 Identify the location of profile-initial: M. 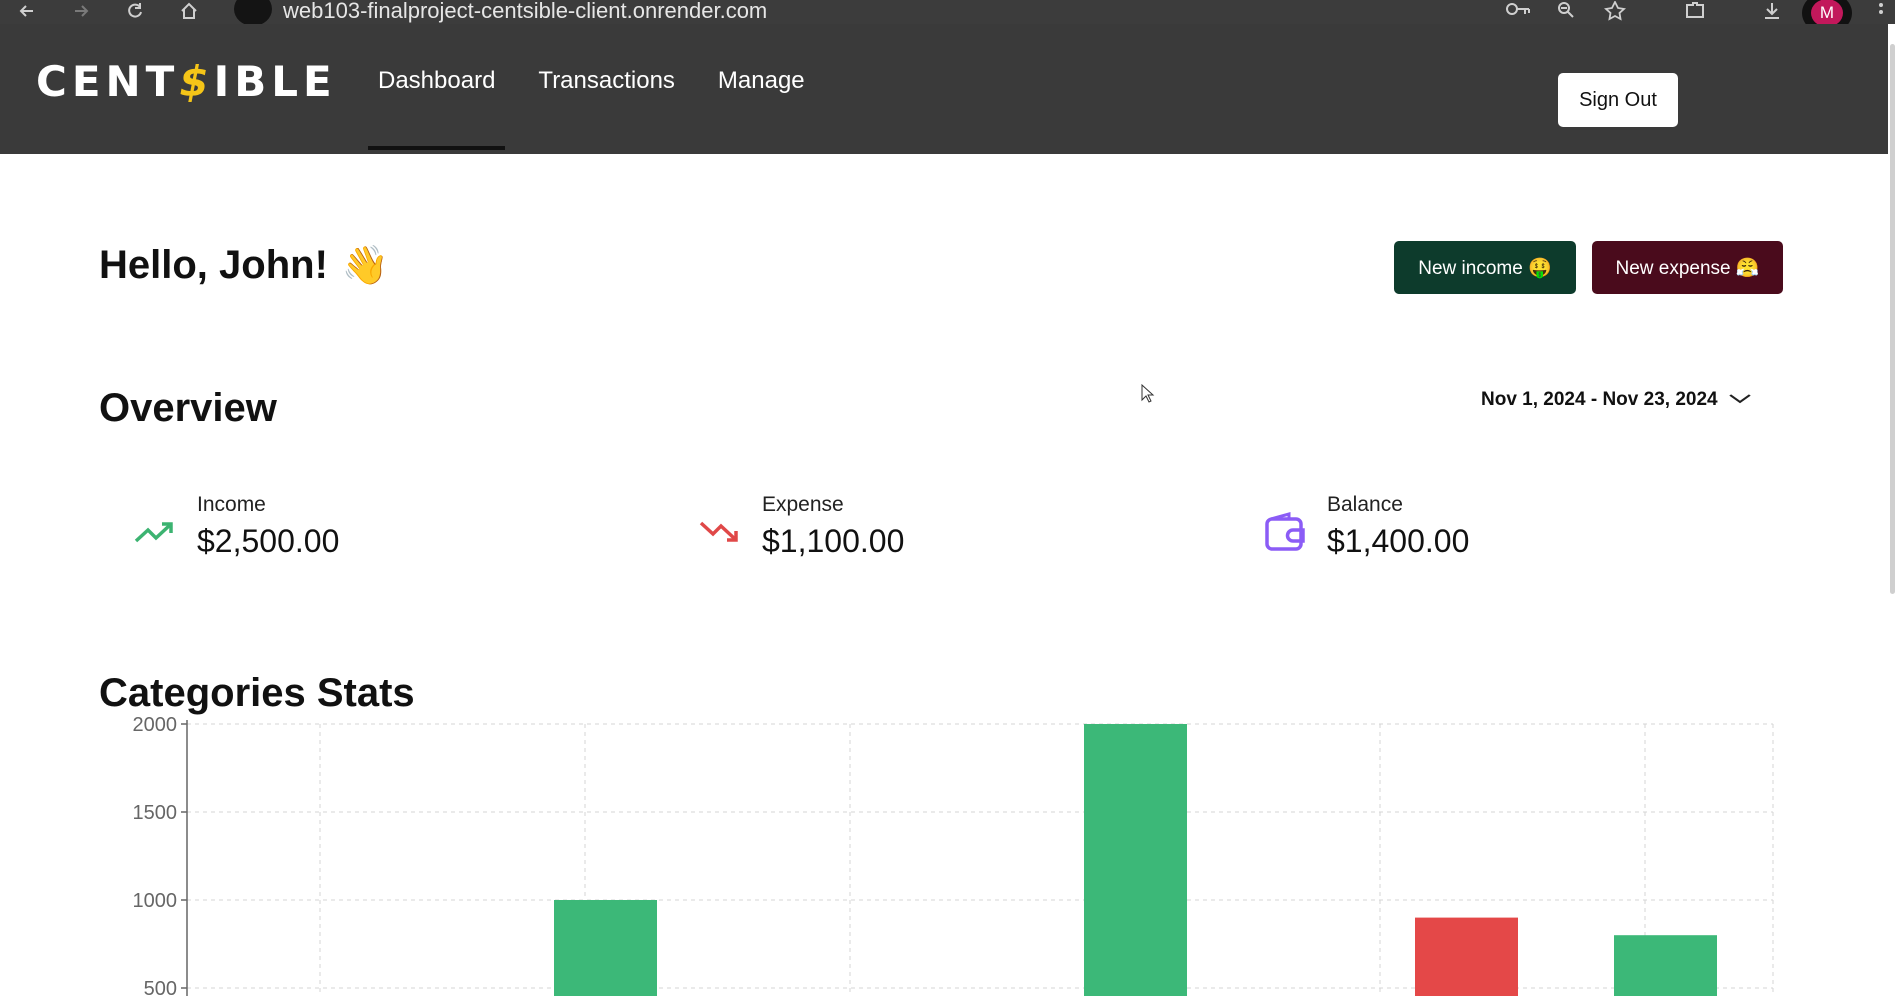
(1827, 13).